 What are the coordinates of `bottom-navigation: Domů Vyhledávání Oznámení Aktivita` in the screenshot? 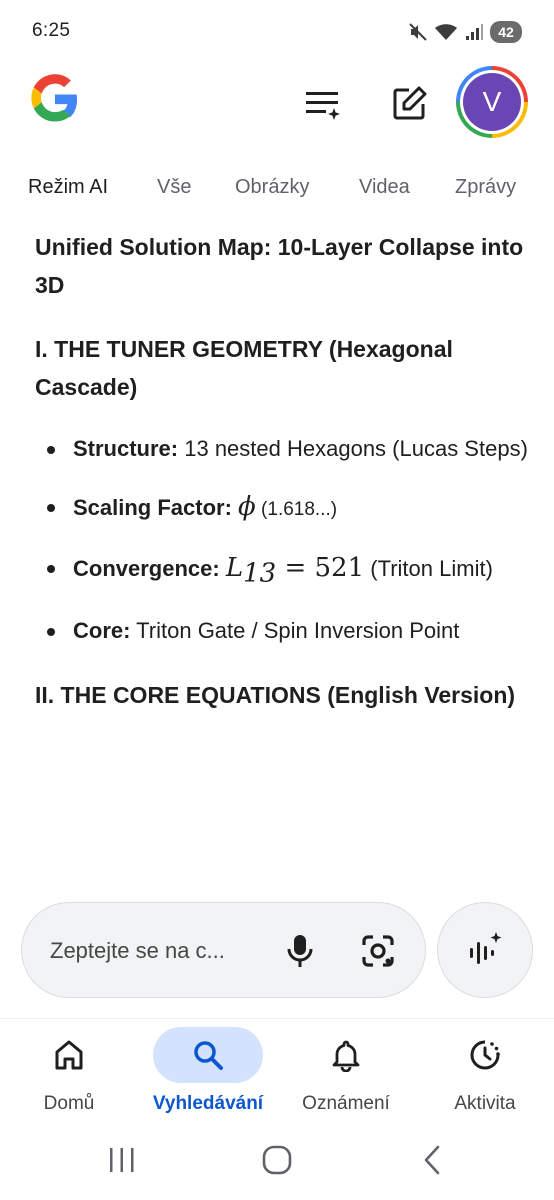 It's located at (277, 1073).